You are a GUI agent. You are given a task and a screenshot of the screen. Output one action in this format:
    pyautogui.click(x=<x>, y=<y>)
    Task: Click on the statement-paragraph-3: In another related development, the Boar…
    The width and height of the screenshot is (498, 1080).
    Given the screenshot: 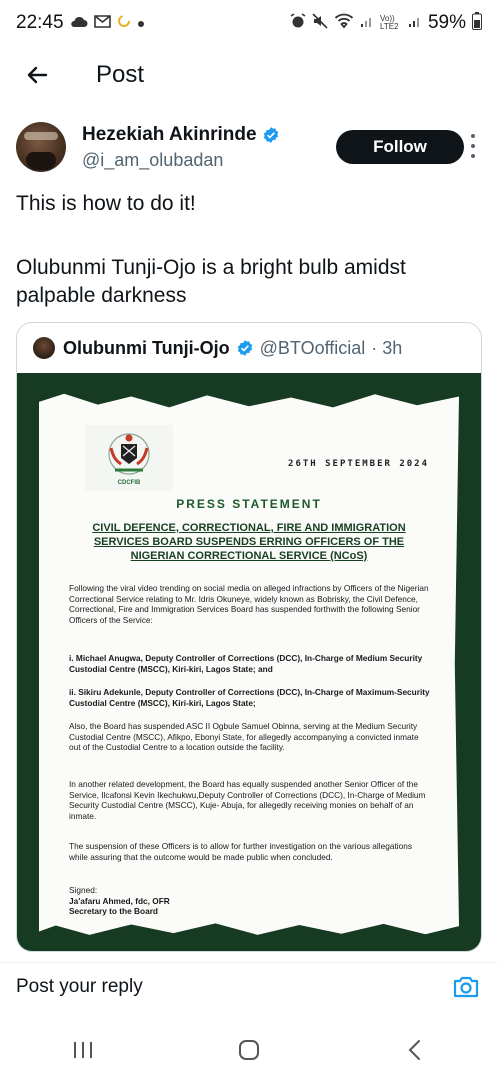 What is the action you would take?
    pyautogui.click(x=247, y=800)
    